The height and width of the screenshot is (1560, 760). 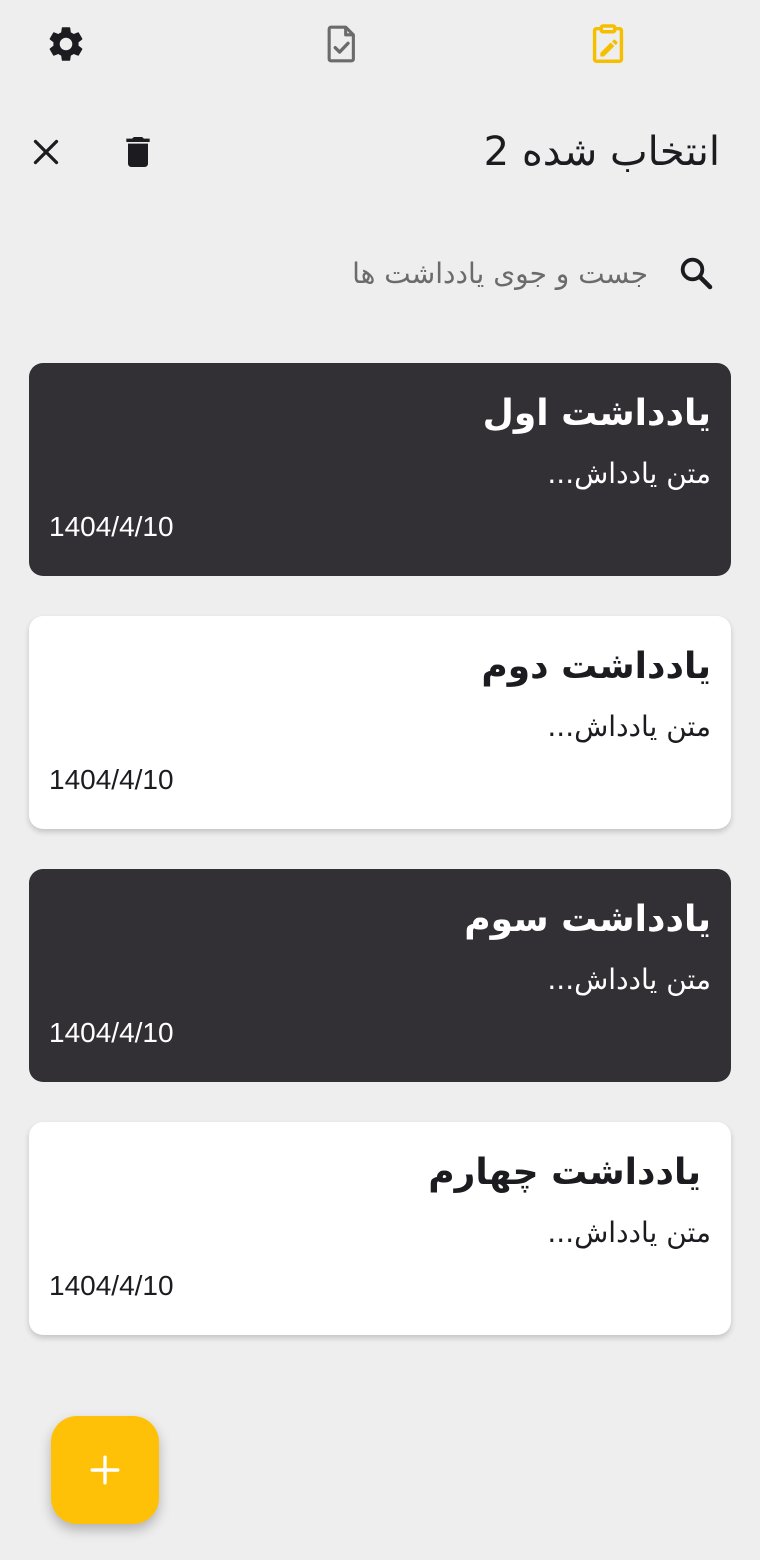 I want to click on gear-icon, so click(x=66, y=44).